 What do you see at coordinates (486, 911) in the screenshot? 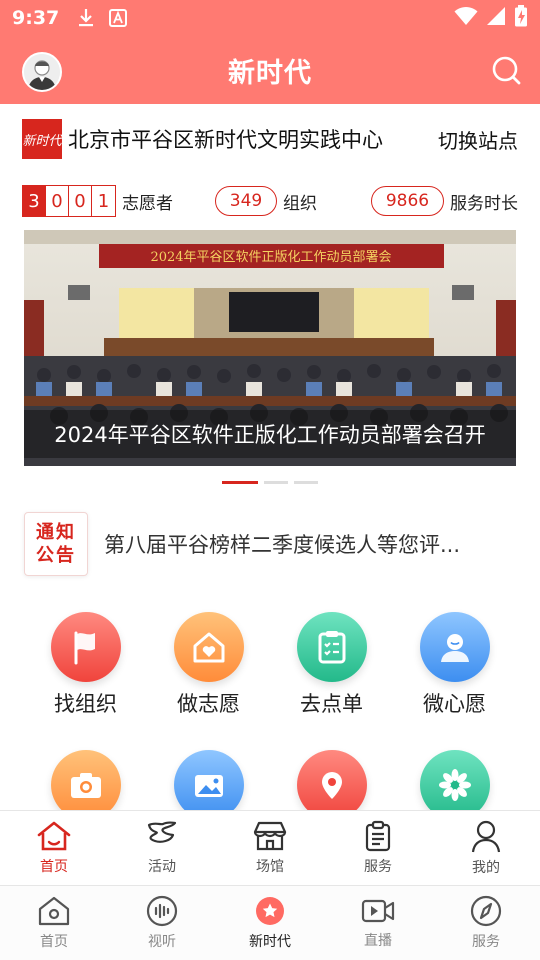
I see `compass-icon` at bounding box center [486, 911].